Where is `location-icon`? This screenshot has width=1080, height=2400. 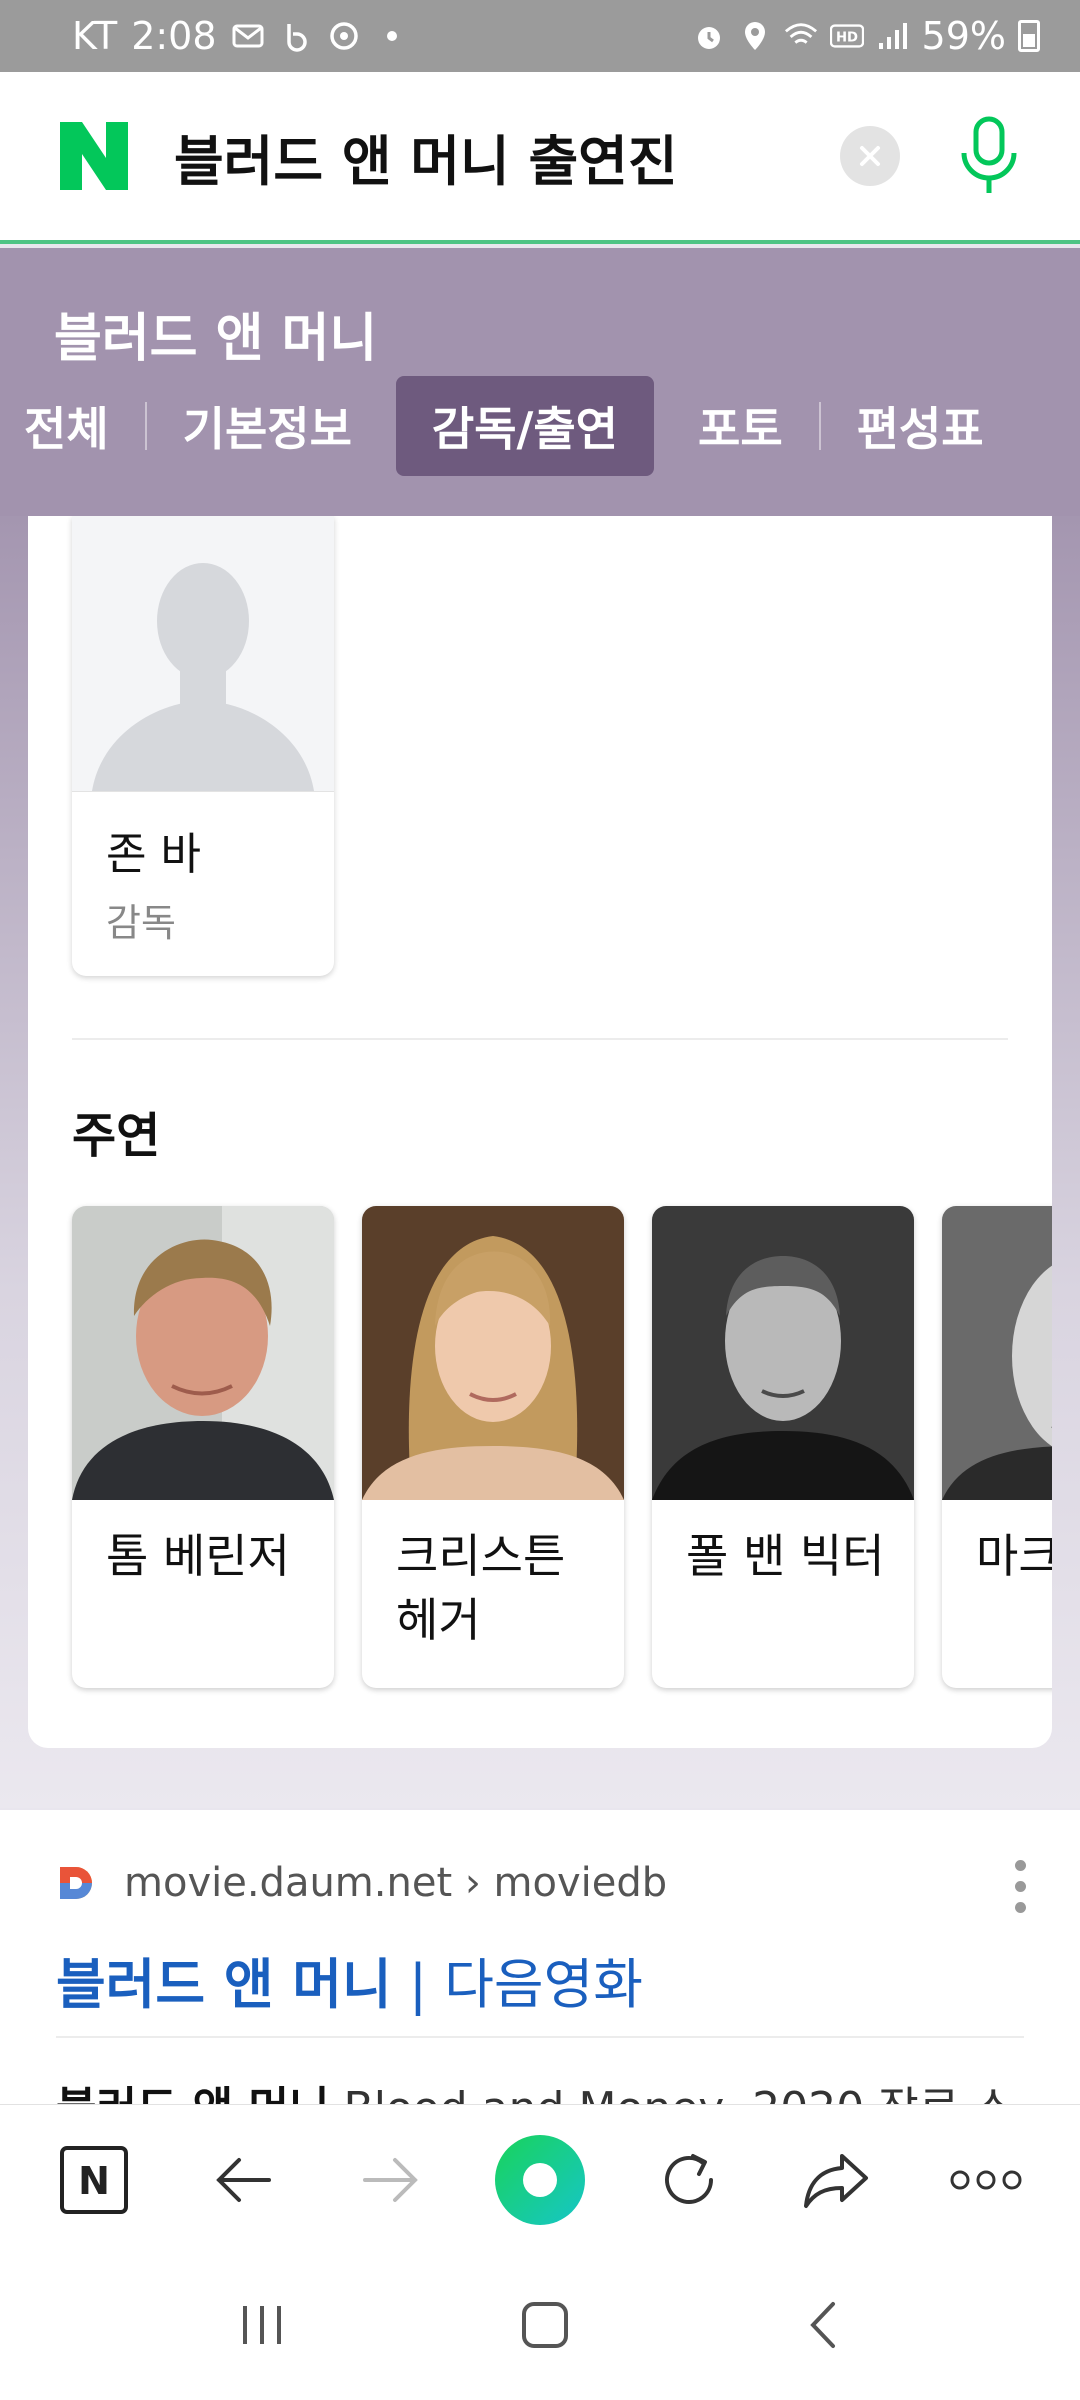 location-icon is located at coordinates (755, 36).